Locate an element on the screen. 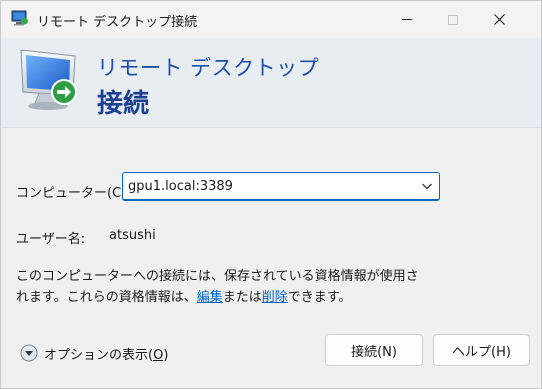 The width and height of the screenshot is (542, 389). description-line-2: れます。これらの資格情報は、編集または削除できます。 is located at coordinates (211, 297).